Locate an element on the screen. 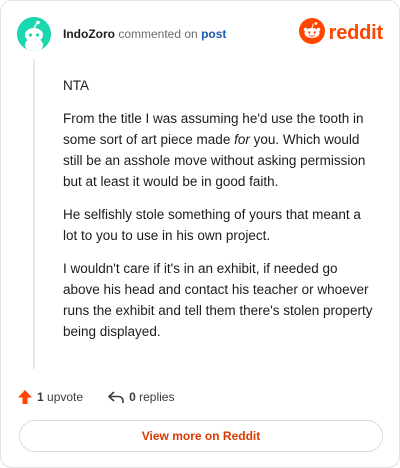 The width and height of the screenshot is (400, 468). reply-label: replies is located at coordinates (157, 397).